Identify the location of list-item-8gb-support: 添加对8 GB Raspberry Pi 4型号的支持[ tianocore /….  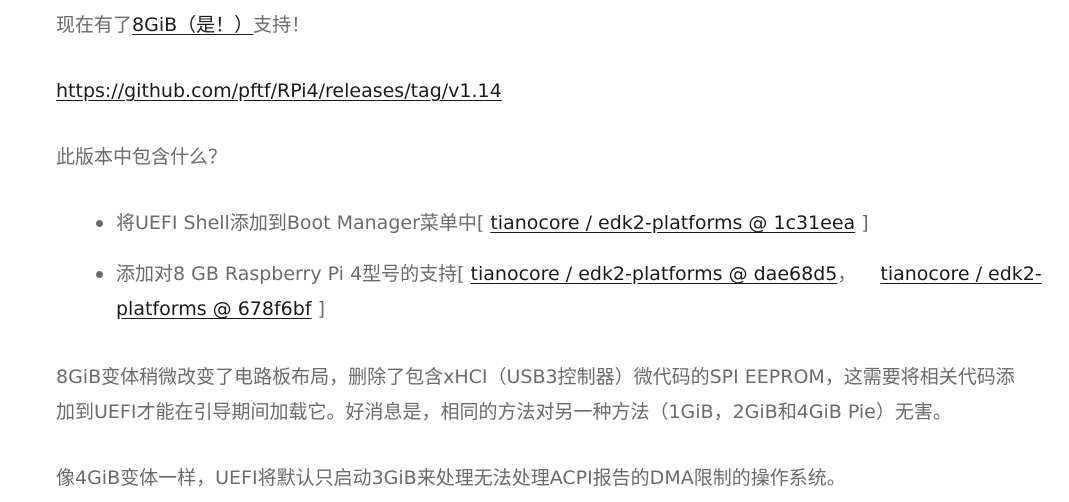
(576, 292).